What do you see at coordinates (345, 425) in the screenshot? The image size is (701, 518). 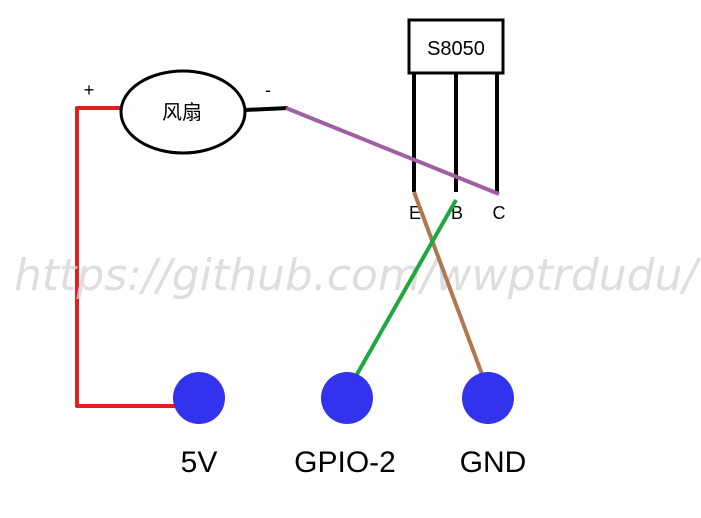 I see `terminal-gpio-2: GPIO-2` at bounding box center [345, 425].